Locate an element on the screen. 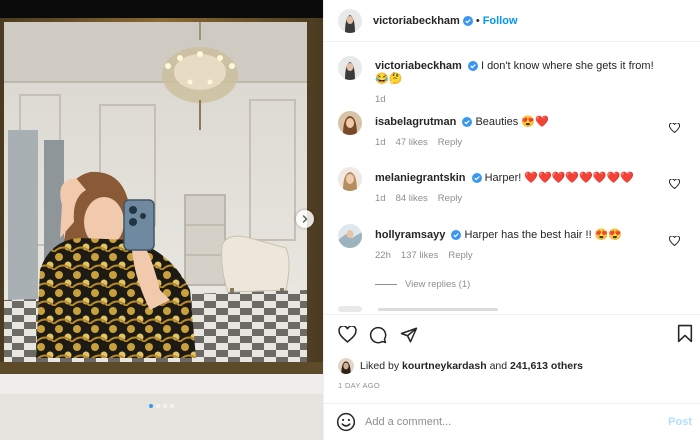 Image resolution: width=700 pixels, height=440 pixels. comment-time: 22h is located at coordinates (383, 255).